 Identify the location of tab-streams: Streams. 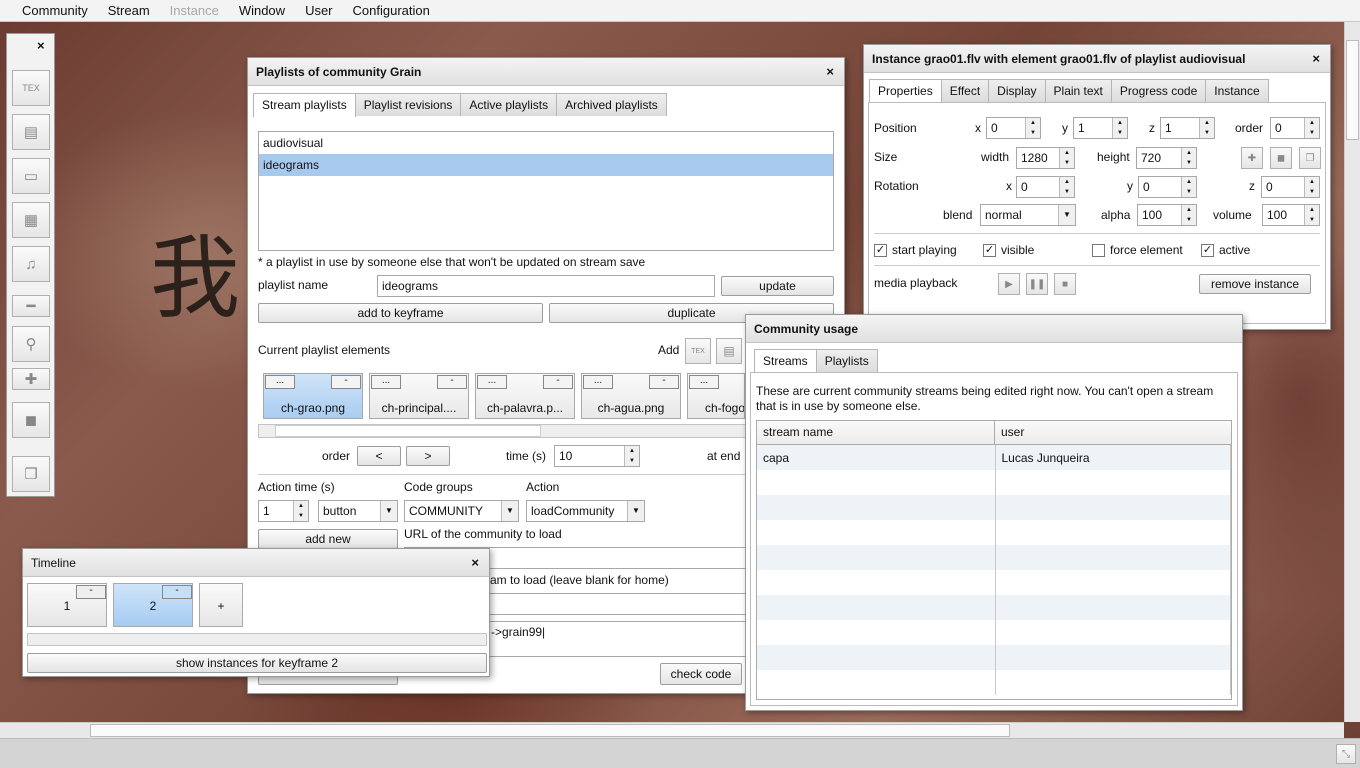
(785, 361).